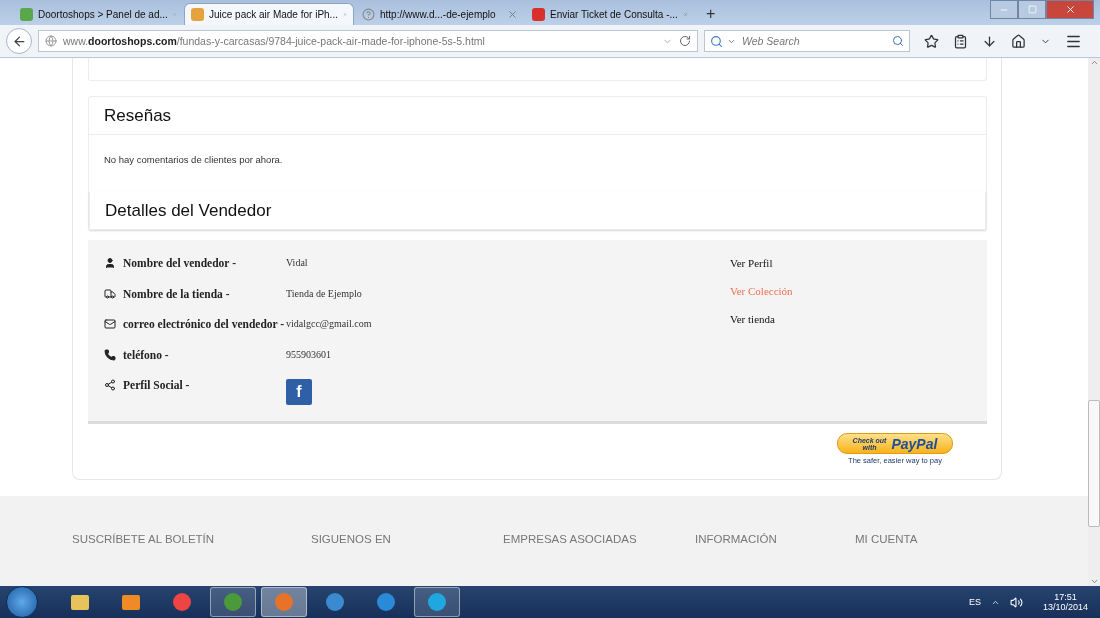  Describe the element at coordinates (1094, 62) in the screenshot. I see `scroll-up-icon` at that location.